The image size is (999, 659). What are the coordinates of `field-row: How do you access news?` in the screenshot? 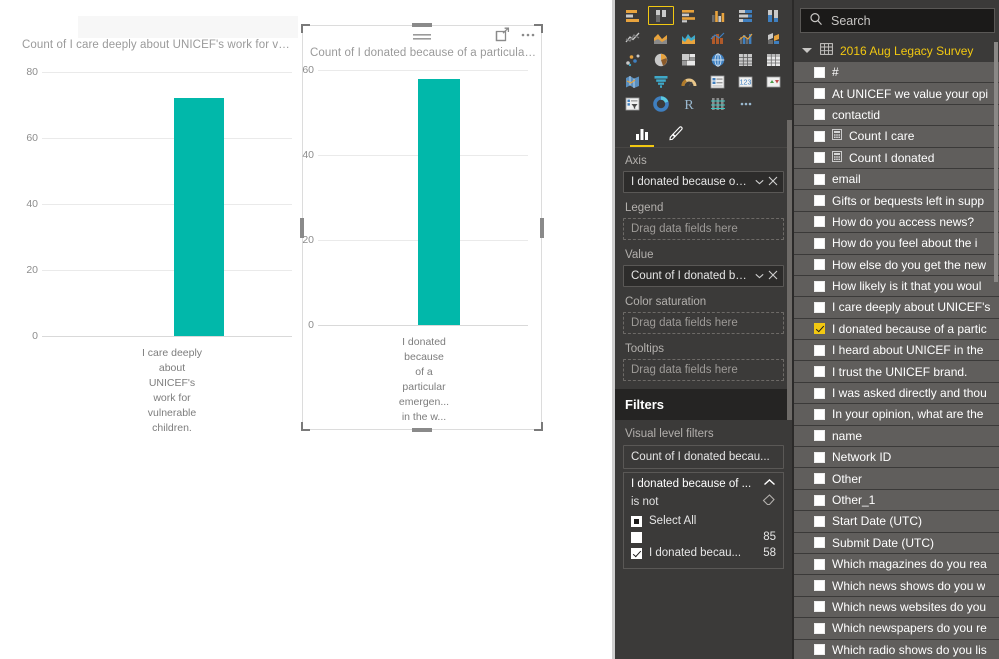 It's located at (896, 222).